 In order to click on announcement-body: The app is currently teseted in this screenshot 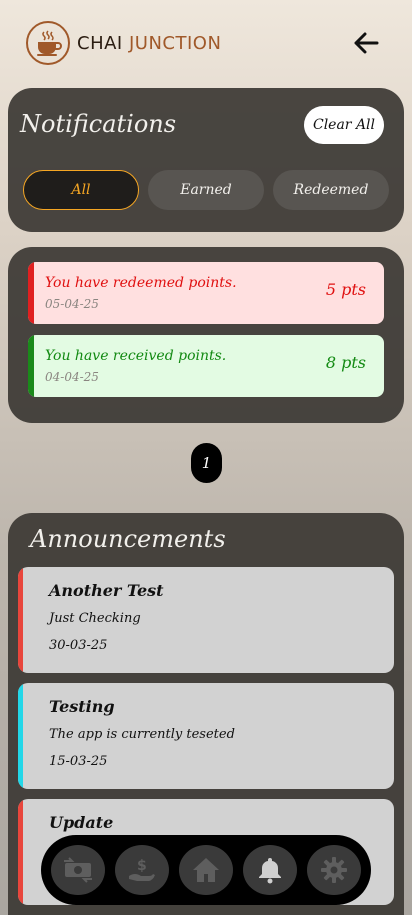, I will do `click(142, 734)`.